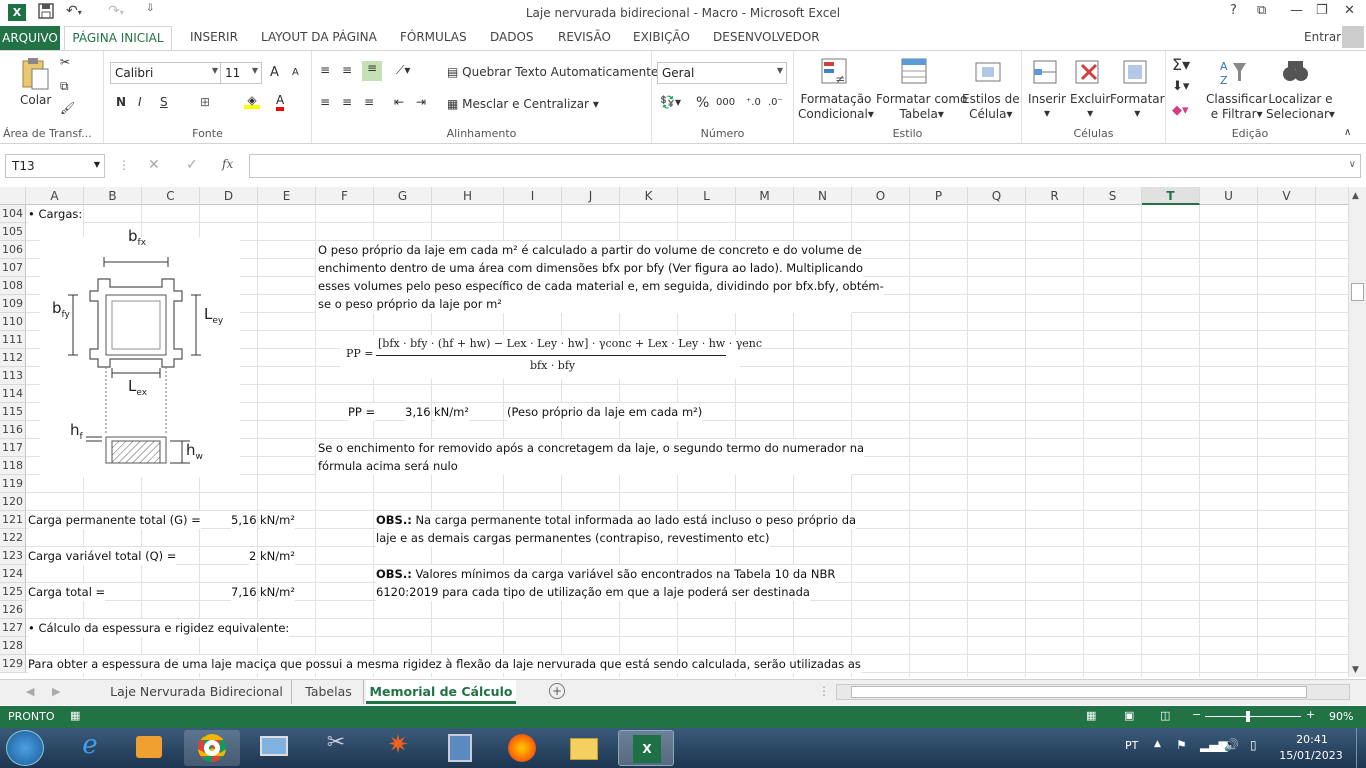  I want to click on name-box: T13 ▼, so click(55, 166).